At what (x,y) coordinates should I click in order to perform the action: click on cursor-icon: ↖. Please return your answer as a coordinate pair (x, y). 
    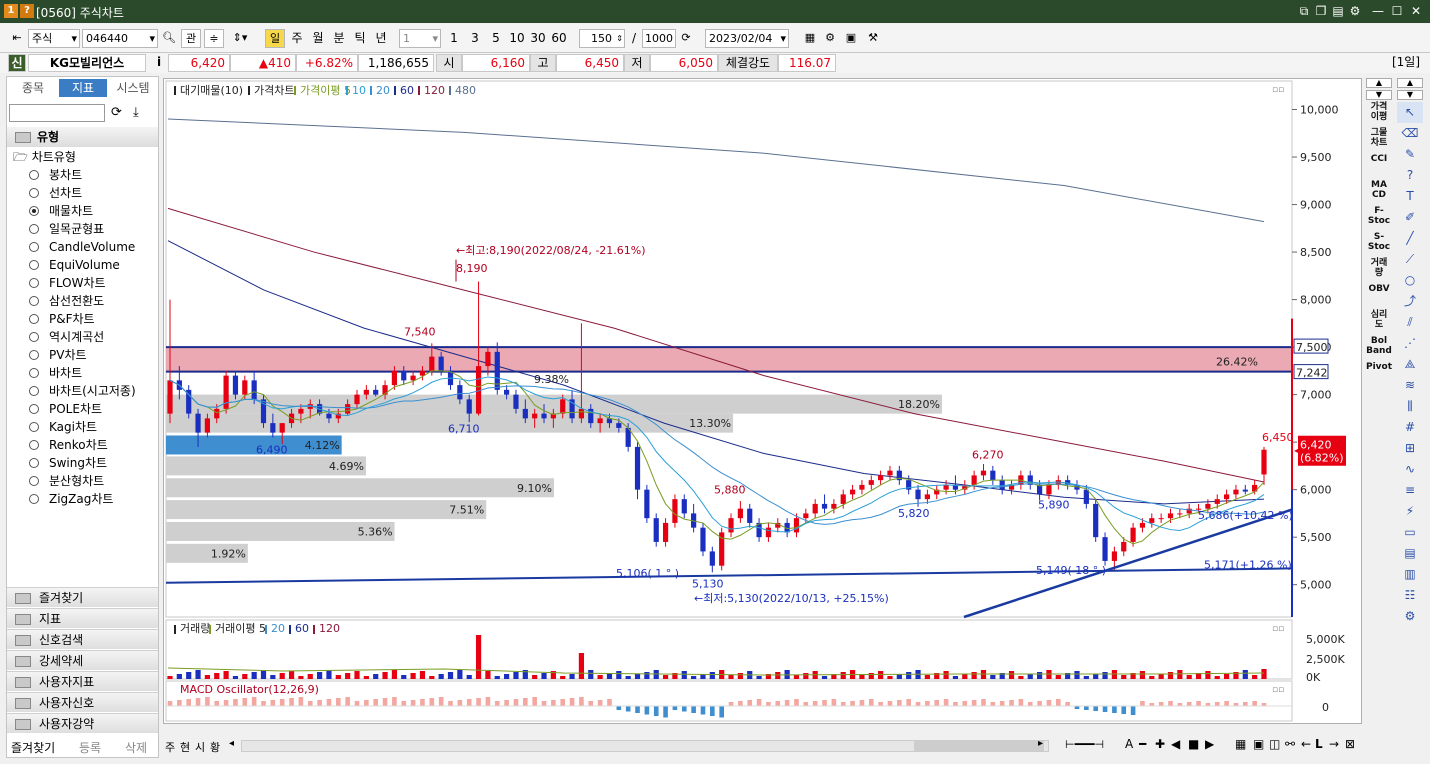
    Looking at the image, I should click on (1410, 112).